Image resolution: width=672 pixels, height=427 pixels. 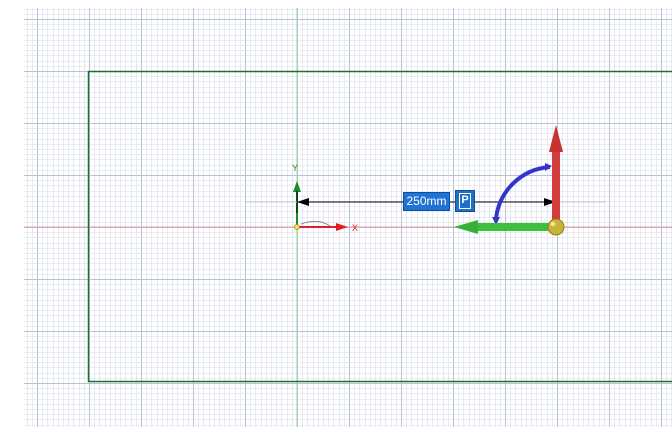 I want to click on rotate-arc-start-icon, so click(x=548, y=167).